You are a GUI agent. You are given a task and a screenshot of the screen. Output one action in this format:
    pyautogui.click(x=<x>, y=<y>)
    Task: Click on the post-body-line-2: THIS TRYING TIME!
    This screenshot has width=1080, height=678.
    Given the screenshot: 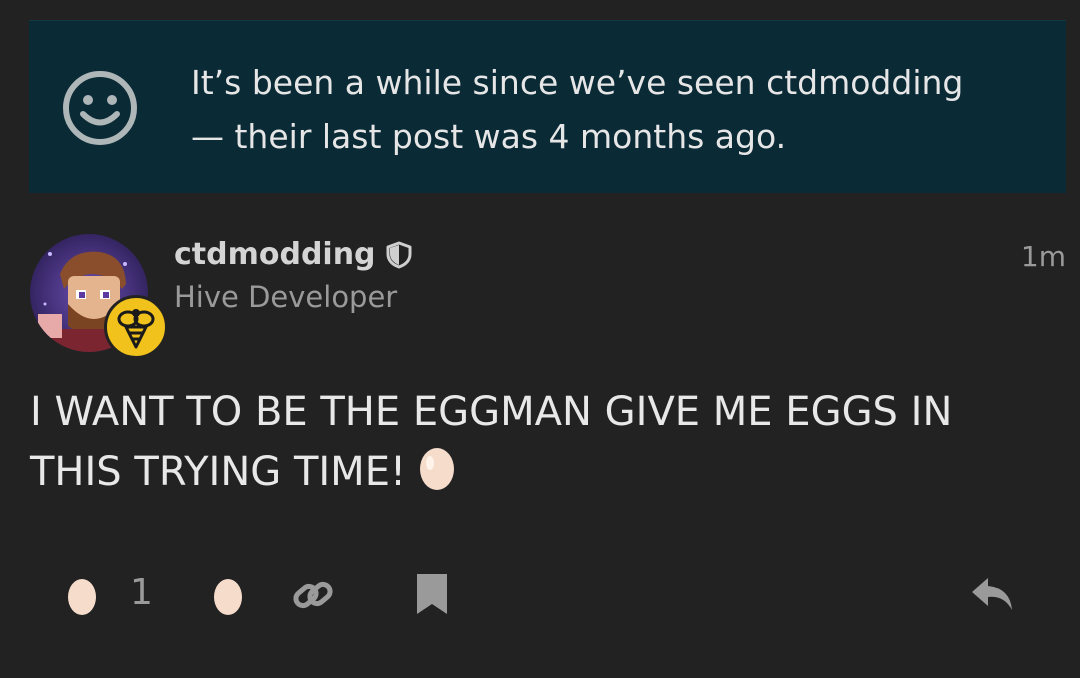 What is the action you would take?
    pyautogui.click(x=545, y=472)
    